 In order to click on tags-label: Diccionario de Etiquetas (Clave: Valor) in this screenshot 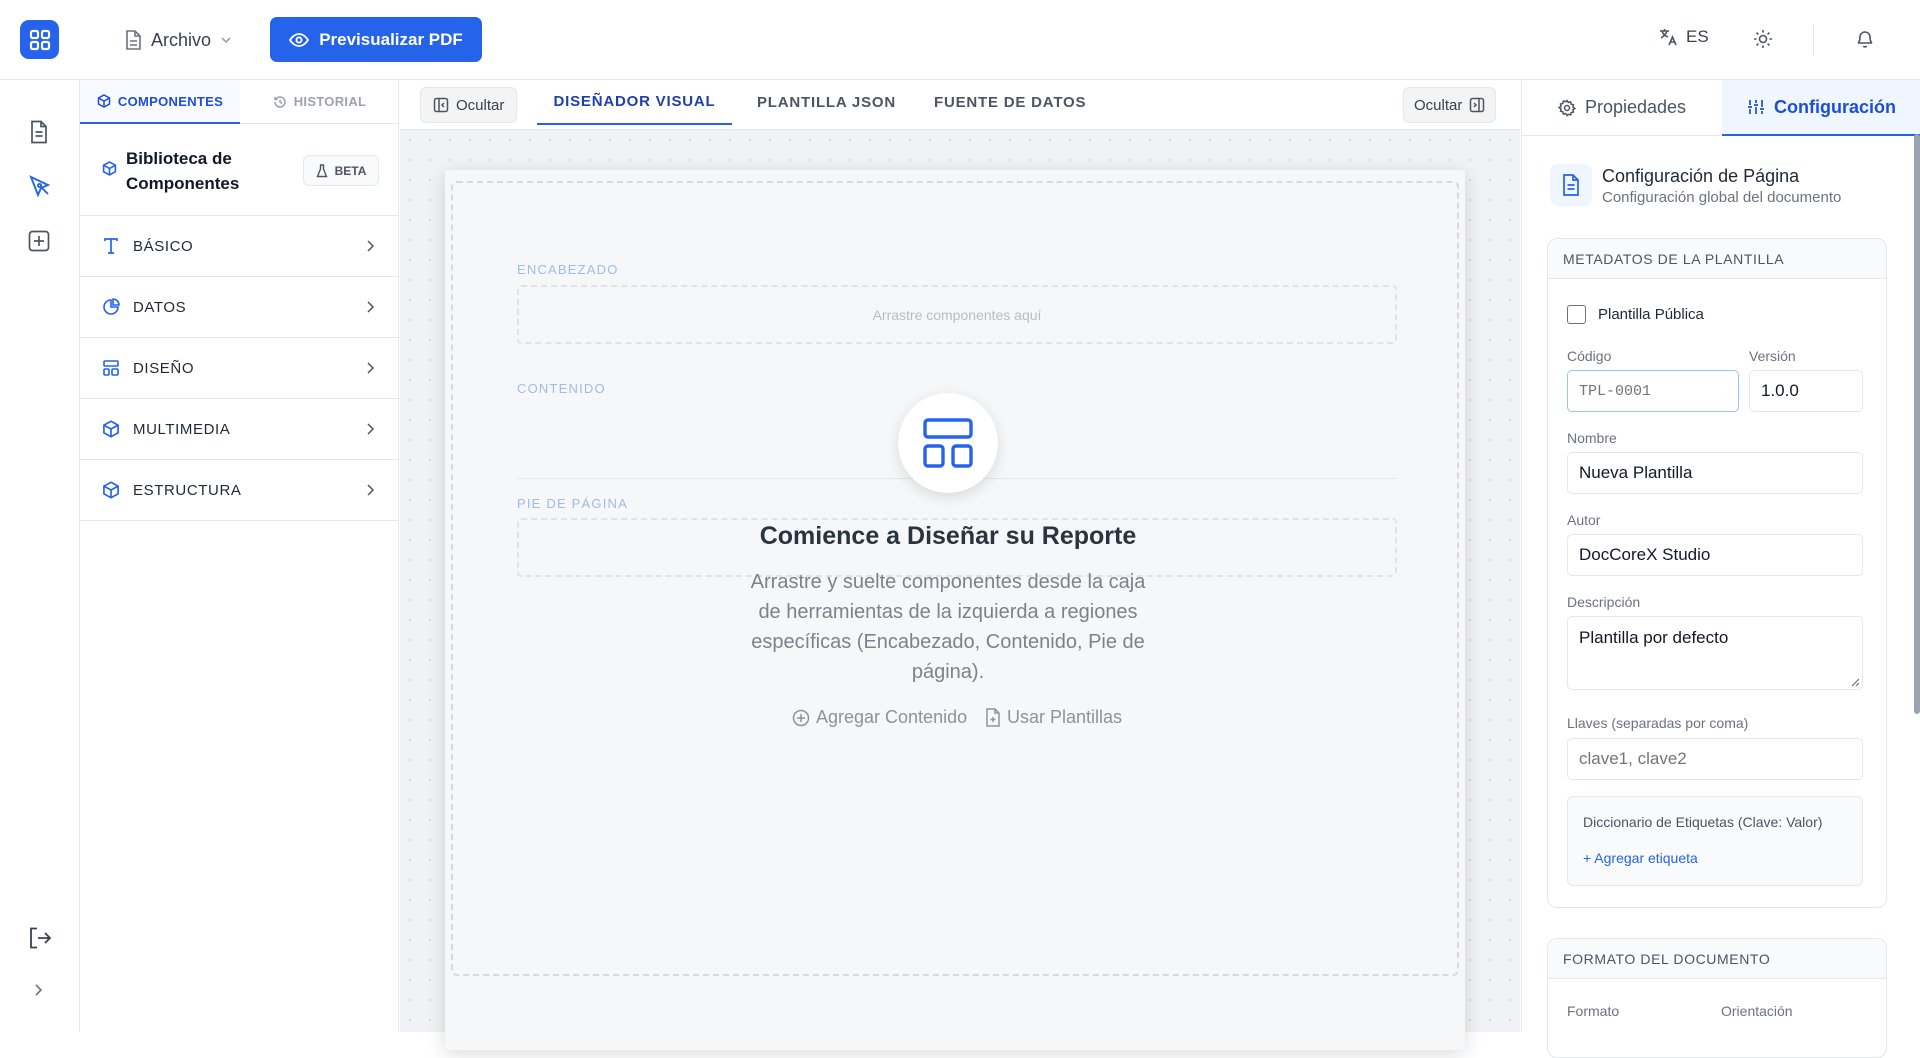, I will do `click(1703, 822)`.